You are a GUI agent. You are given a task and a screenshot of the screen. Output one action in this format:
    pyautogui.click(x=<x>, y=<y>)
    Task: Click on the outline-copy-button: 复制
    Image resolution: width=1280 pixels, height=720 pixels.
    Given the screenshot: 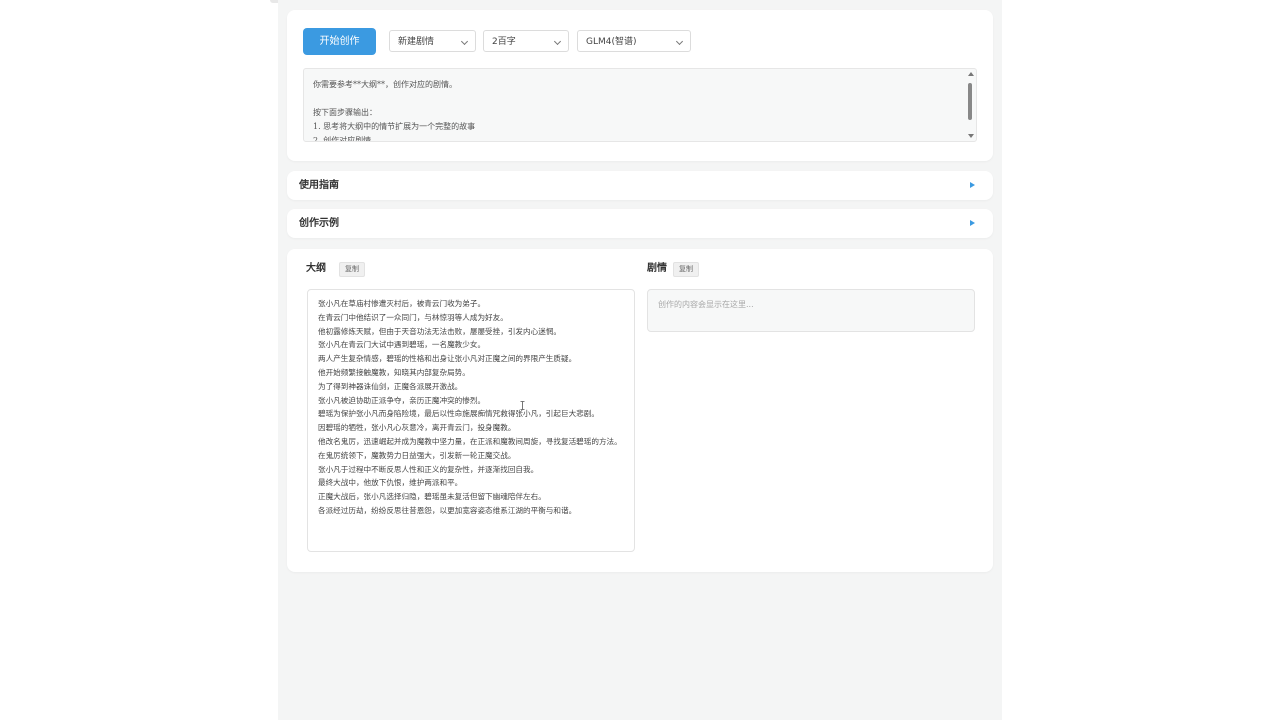 What is the action you would take?
    pyautogui.click(x=352, y=269)
    